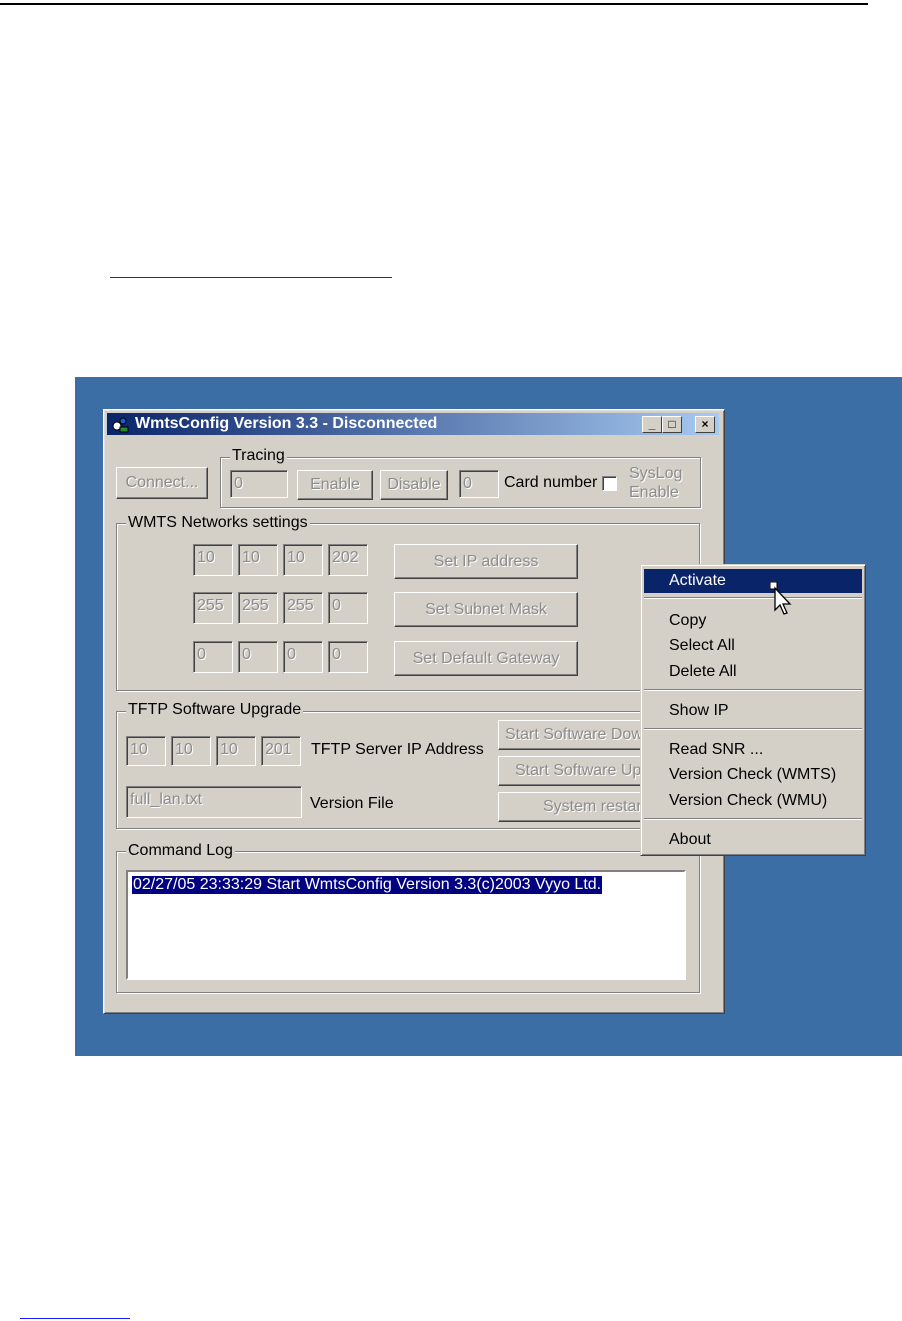 The width and height of the screenshot is (902, 1321). Describe the element at coordinates (753, 775) in the screenshot. I see `menu-item-version-check-wmts: Version Check (WMTS)` at that location.